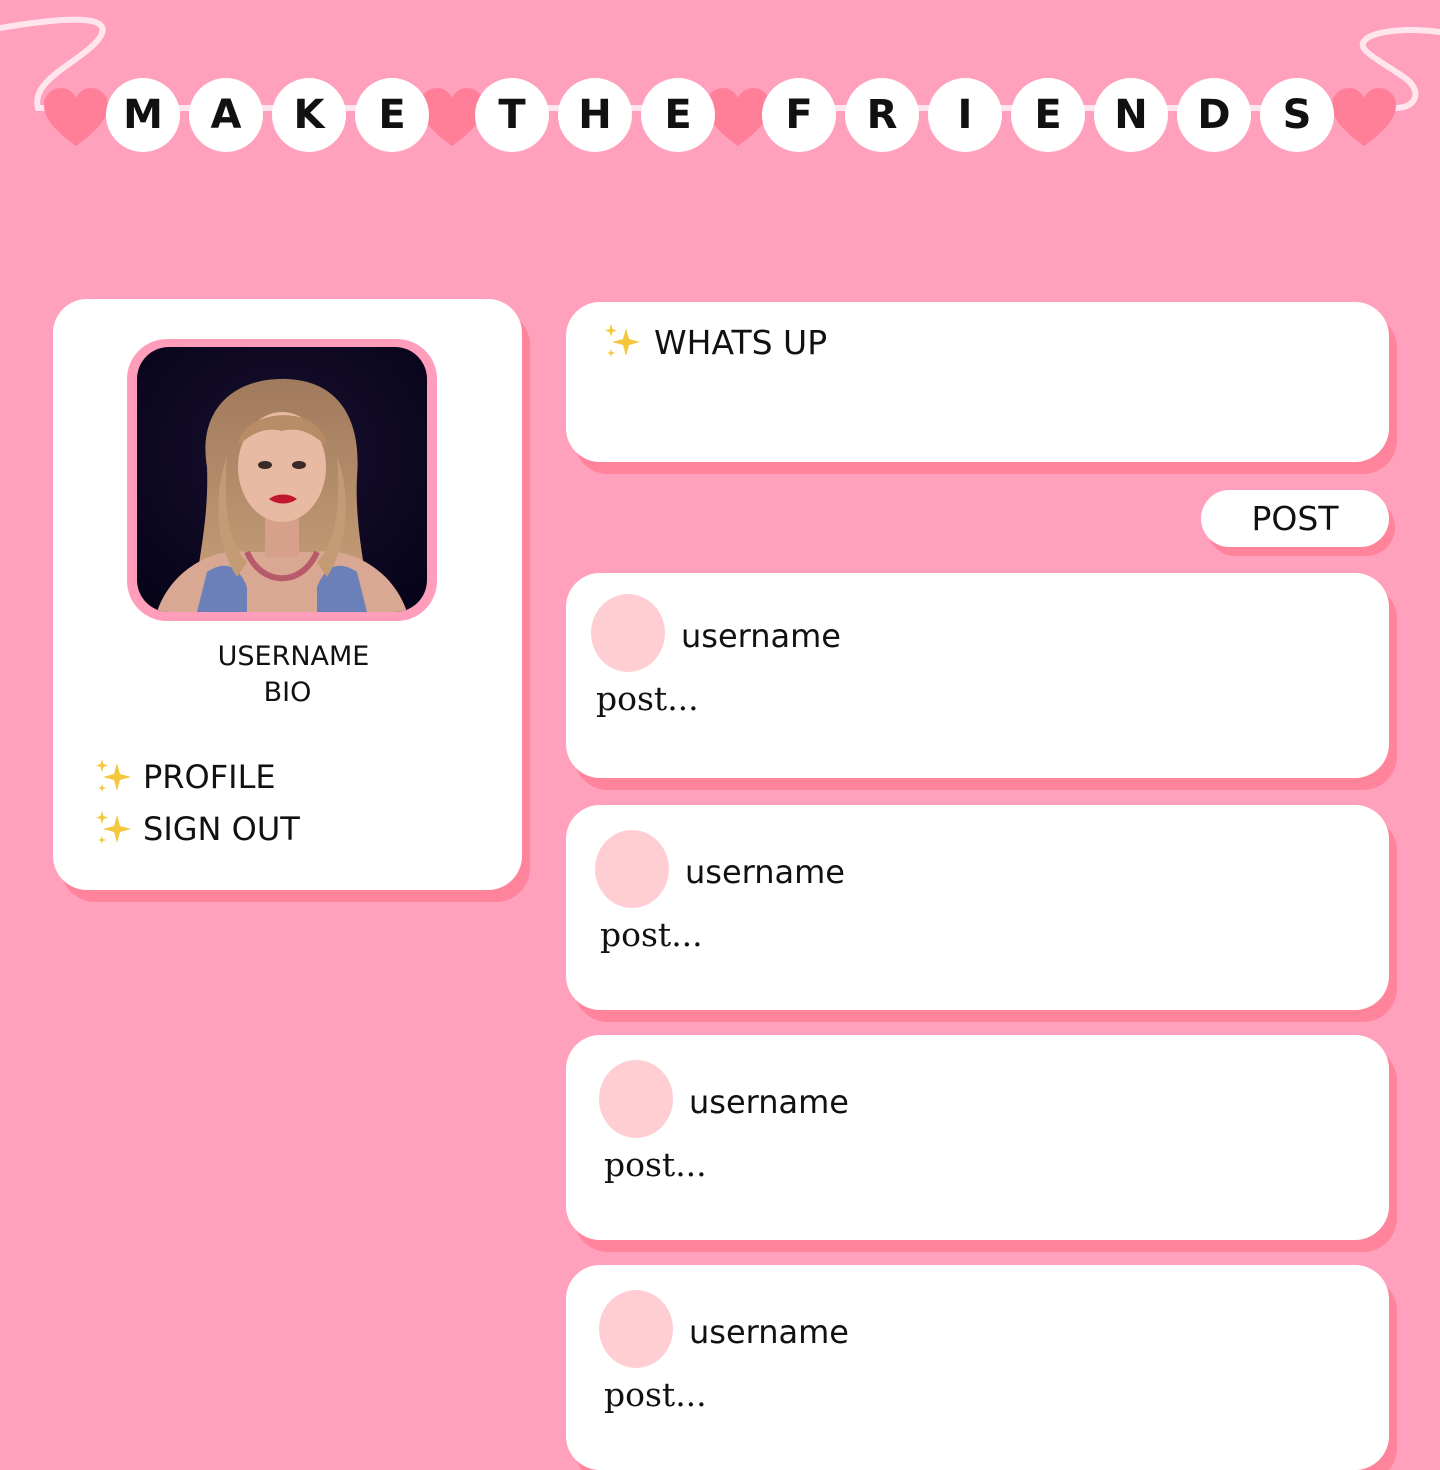  I want to click on menu-item-profile: PROFILE, so click(184, 777).